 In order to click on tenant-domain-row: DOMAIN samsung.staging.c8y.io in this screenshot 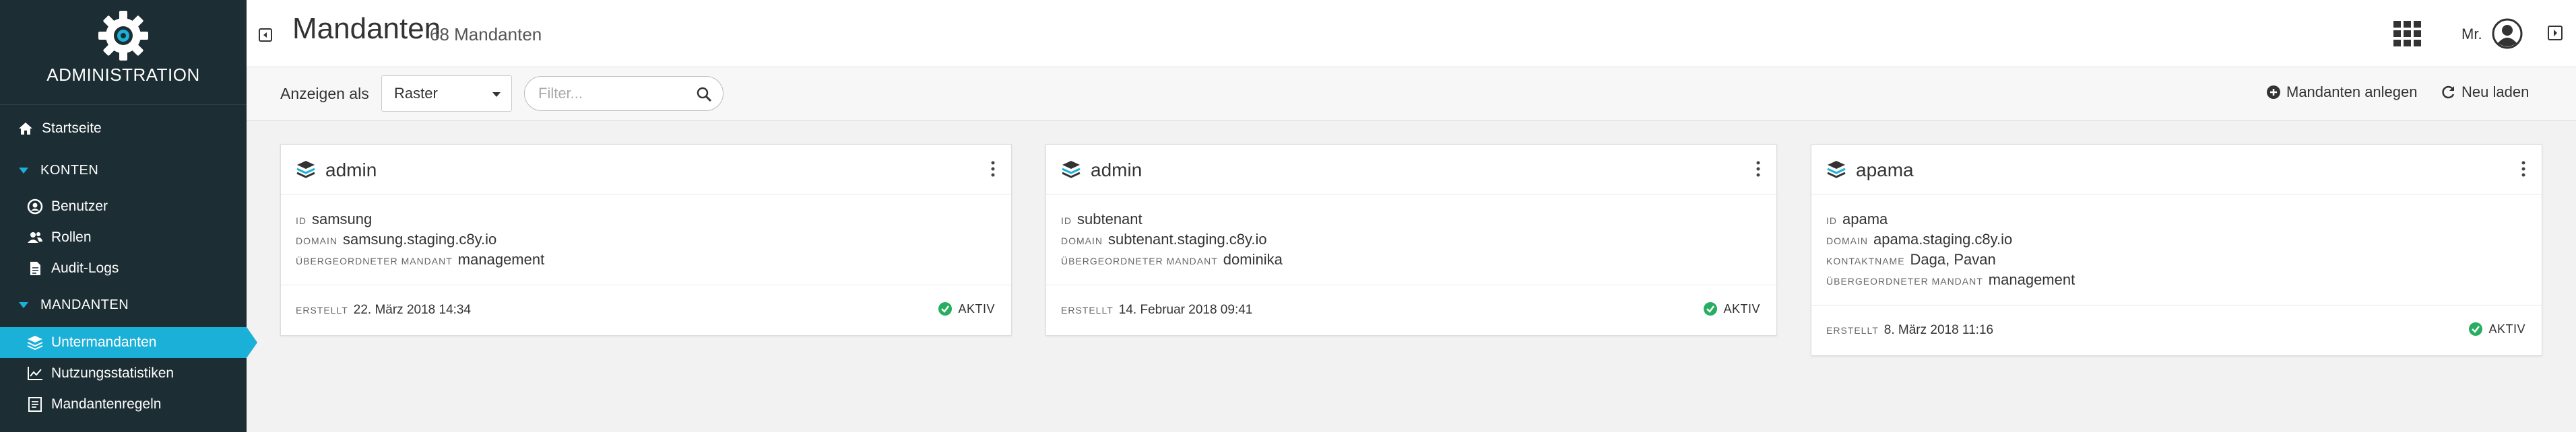, I will do `click(646, 241)`.